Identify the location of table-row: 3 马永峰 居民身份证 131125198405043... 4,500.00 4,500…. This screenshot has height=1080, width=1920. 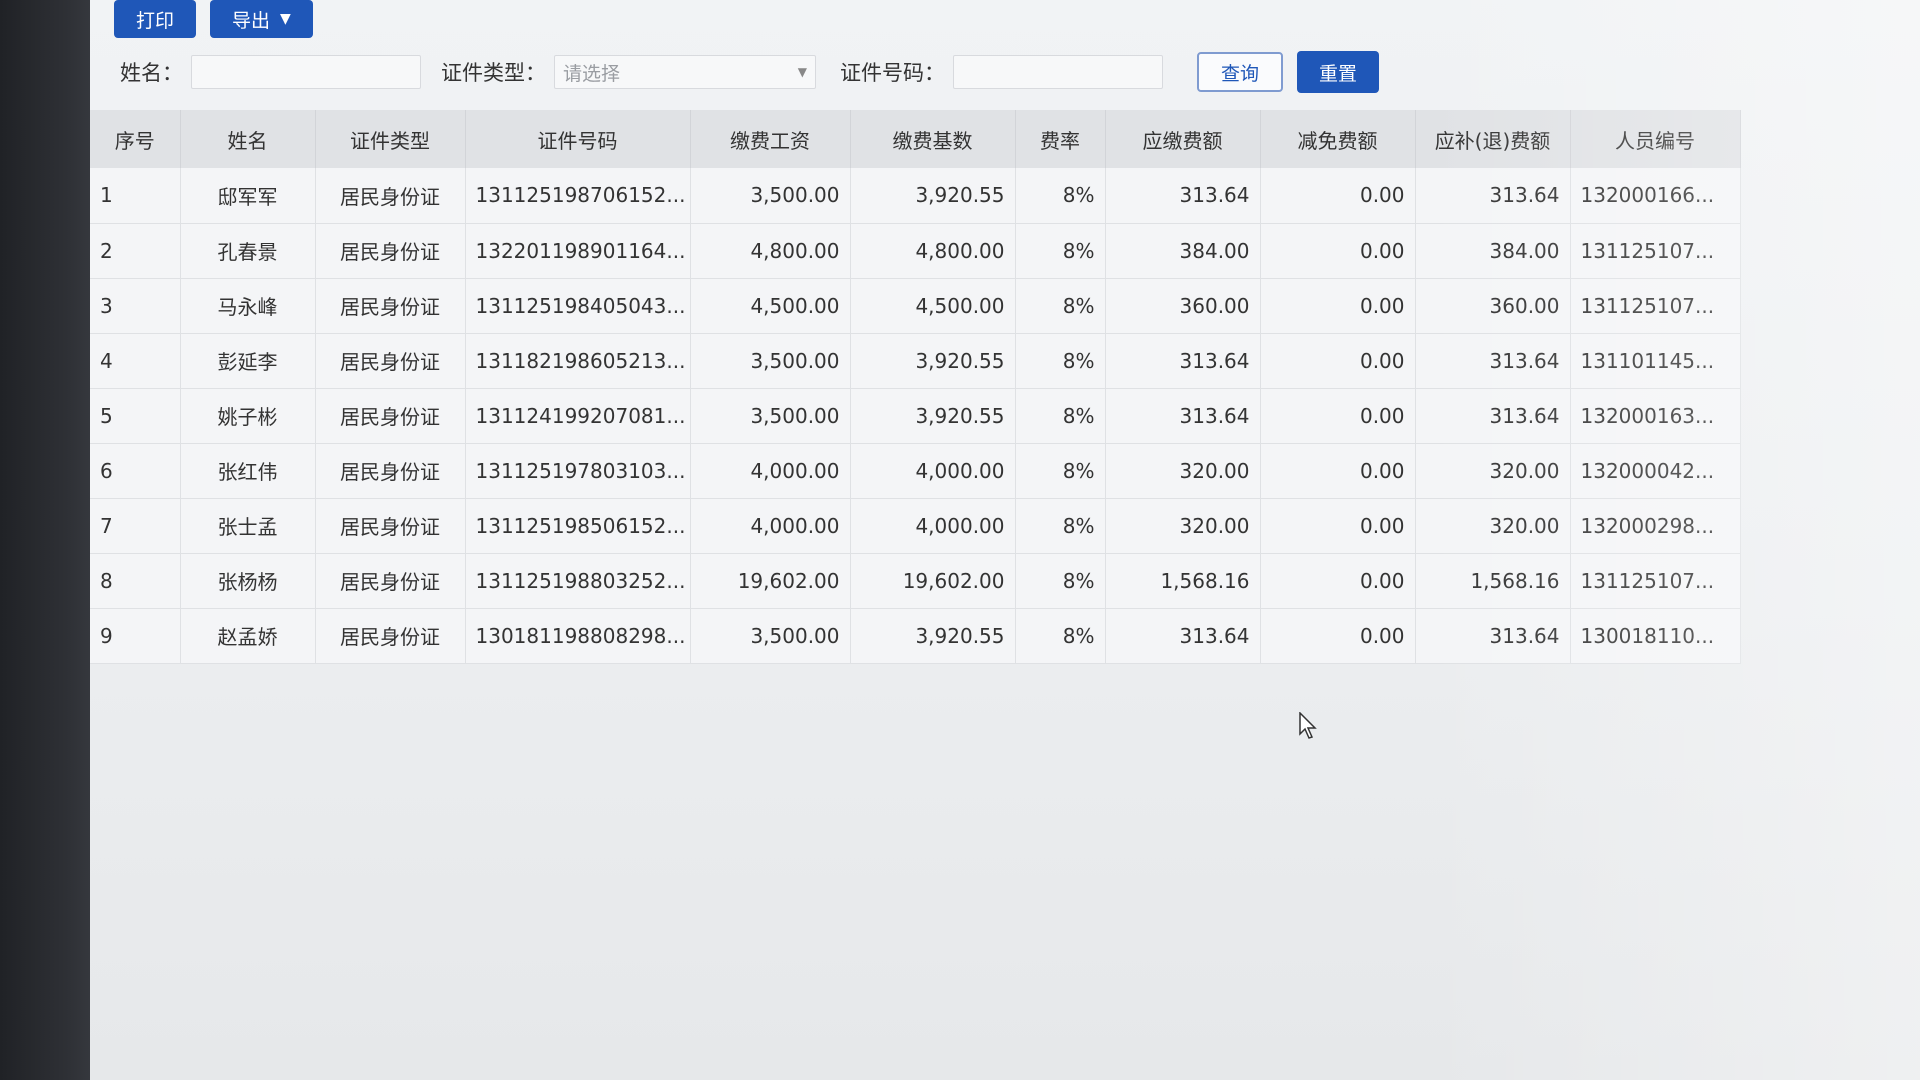
(915, 305).